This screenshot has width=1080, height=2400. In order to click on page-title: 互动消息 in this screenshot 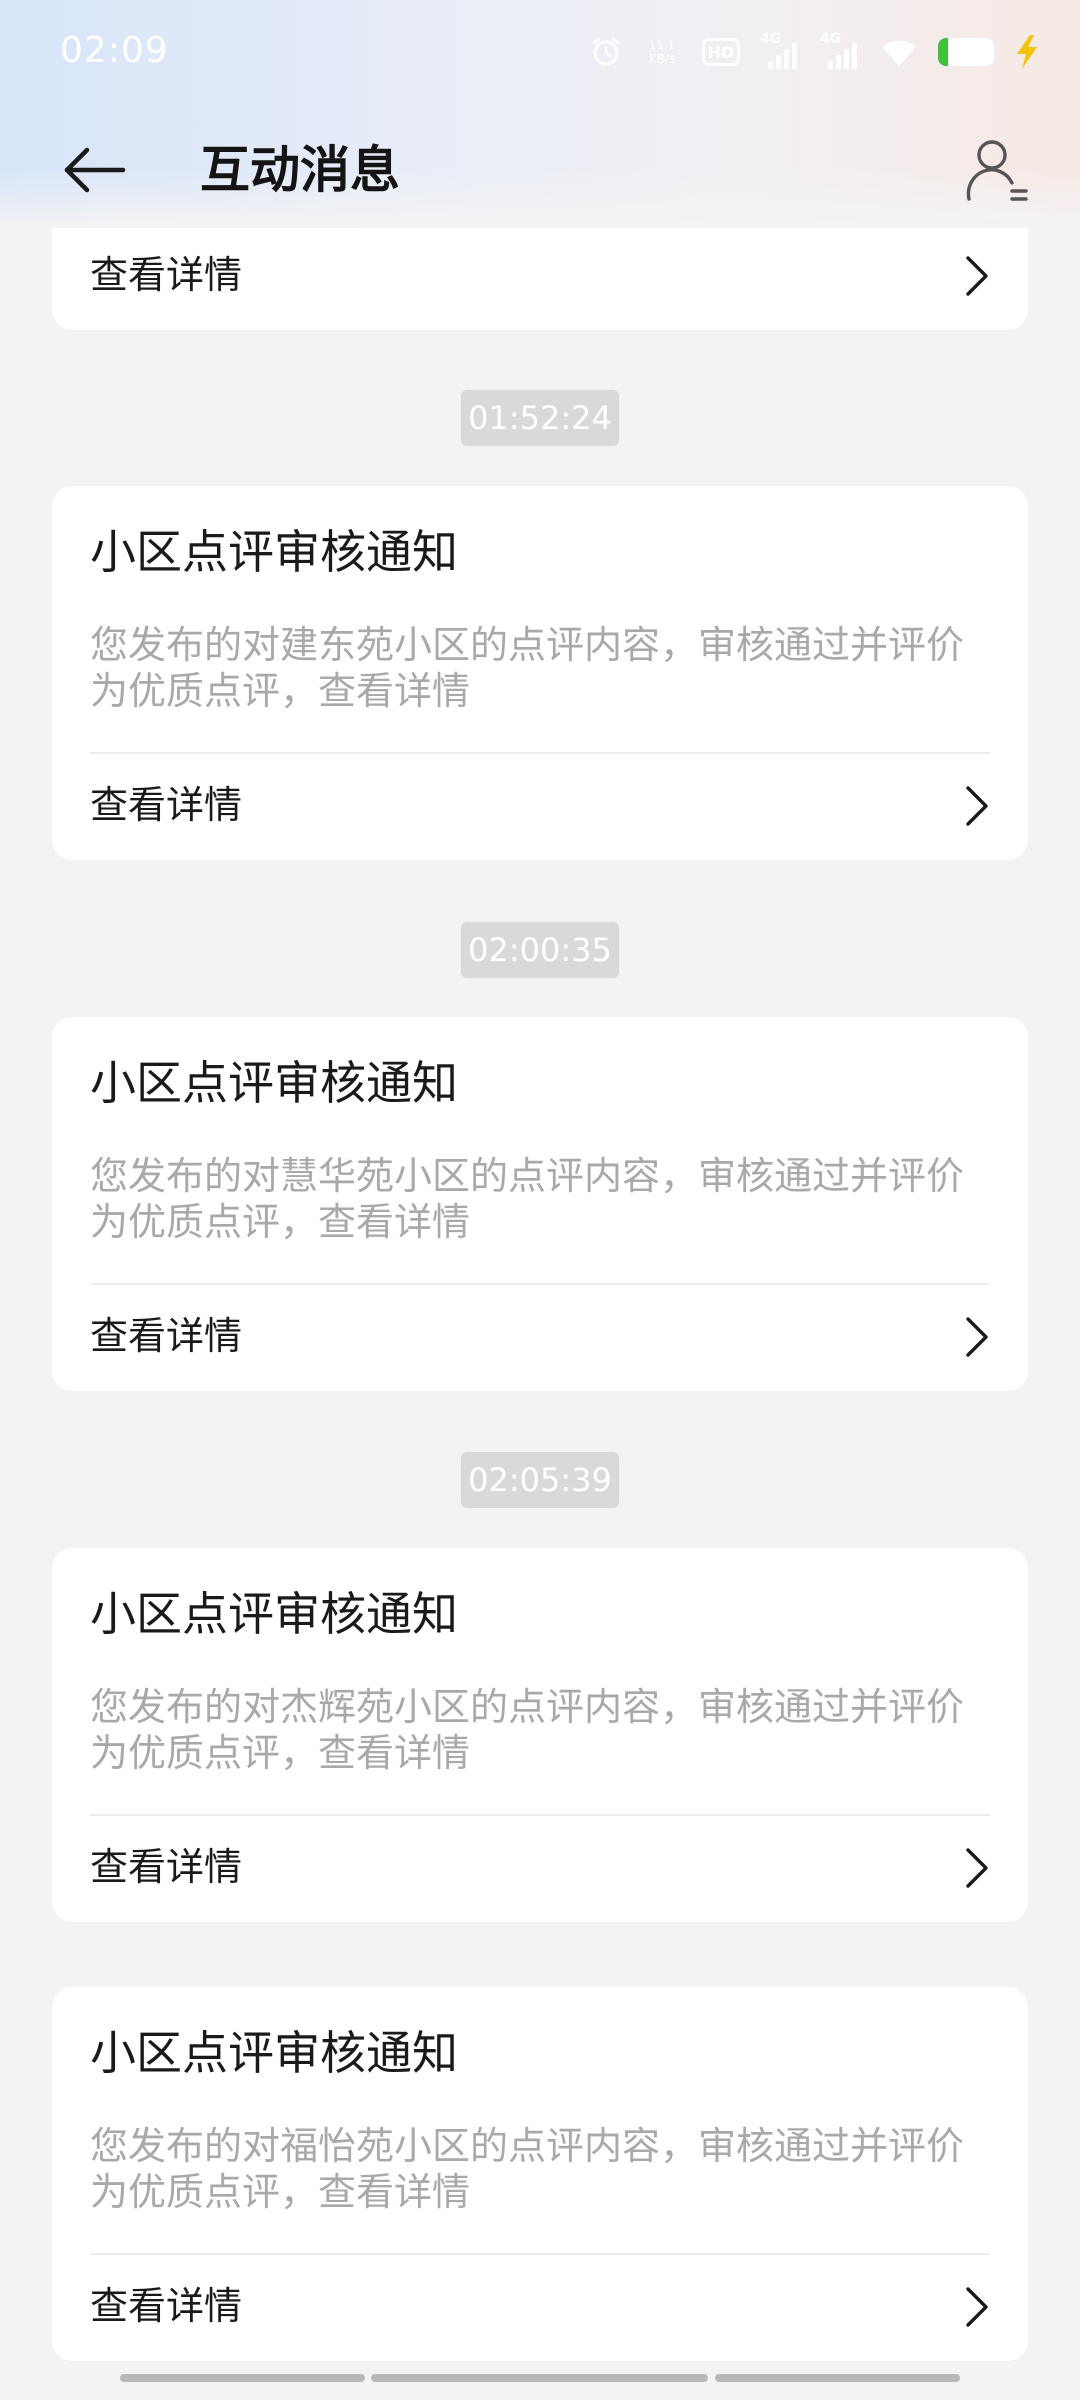, I will do `click(300, 170)`.